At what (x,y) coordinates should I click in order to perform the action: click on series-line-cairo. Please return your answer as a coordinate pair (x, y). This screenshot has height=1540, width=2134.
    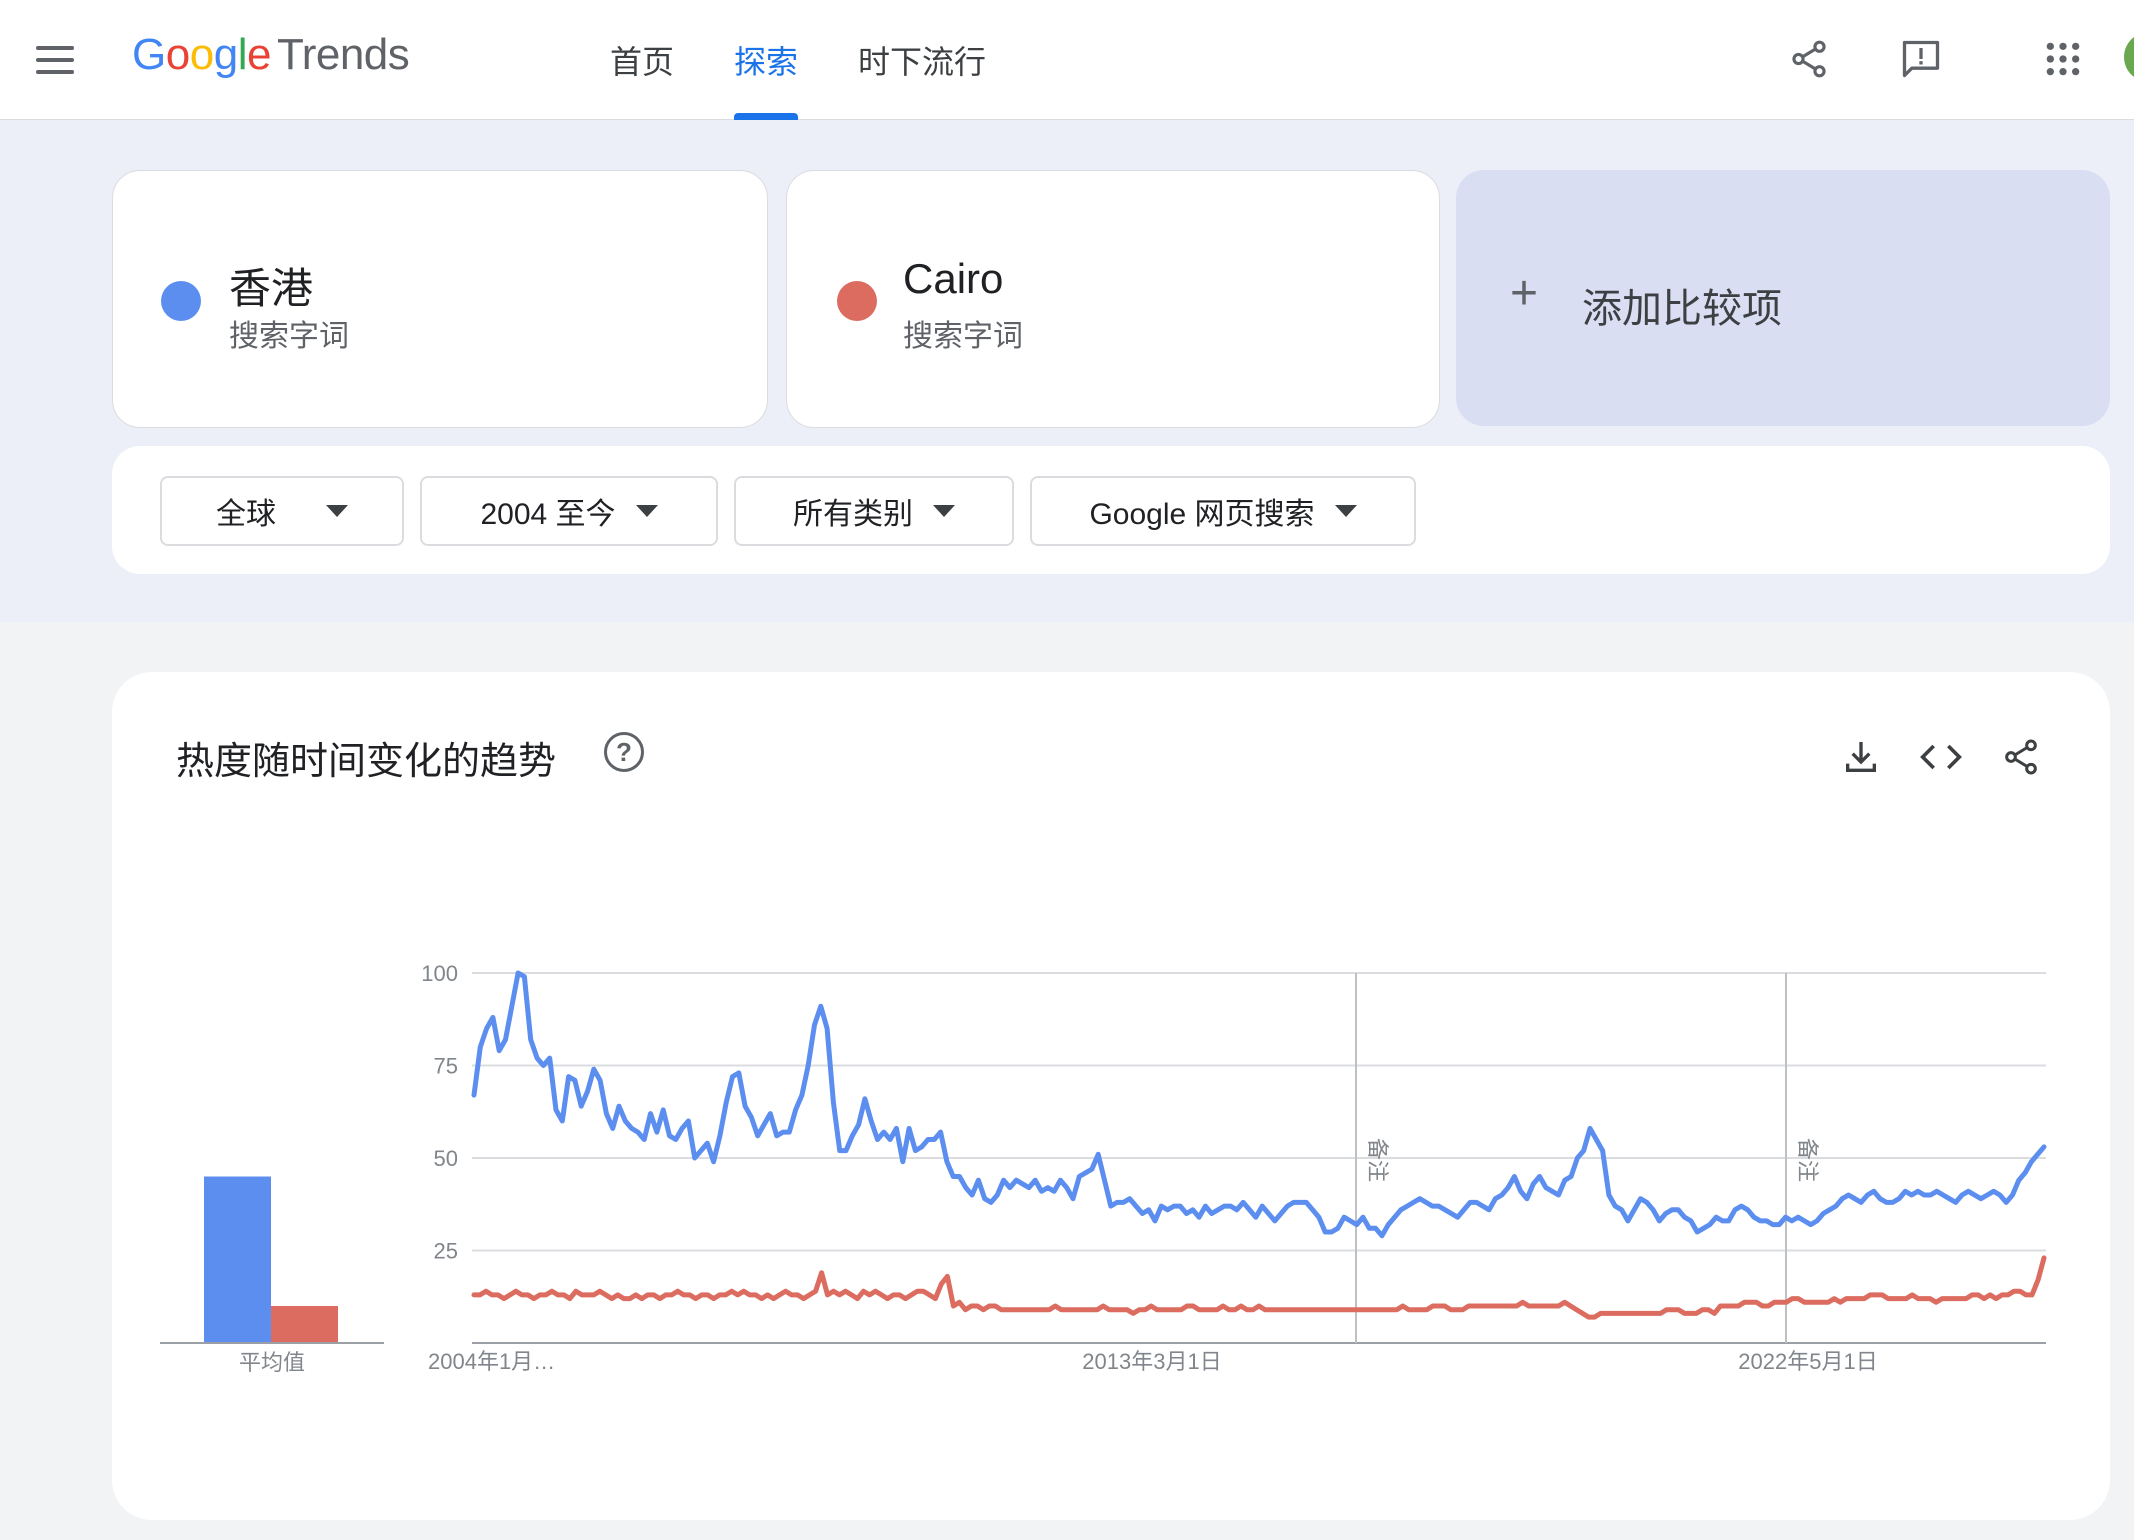
    Looking at the image, I should click on (1259, 1287).